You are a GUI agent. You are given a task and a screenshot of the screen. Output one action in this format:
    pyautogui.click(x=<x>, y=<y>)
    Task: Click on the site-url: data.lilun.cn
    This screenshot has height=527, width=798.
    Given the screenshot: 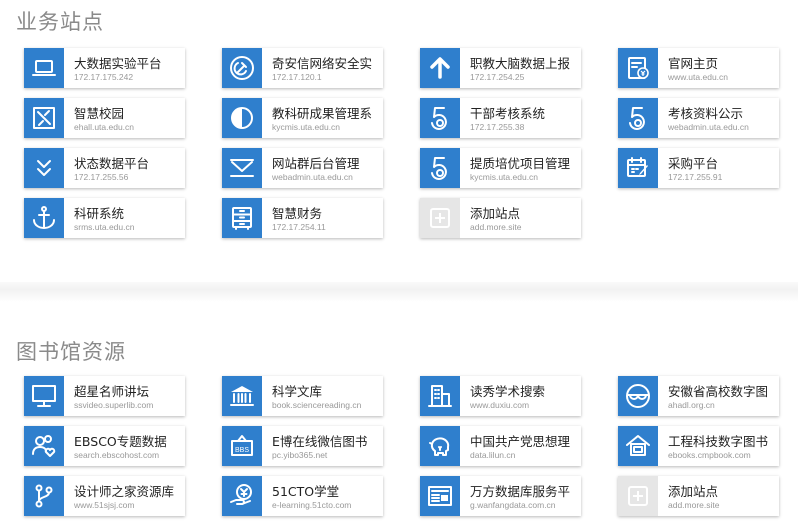 What is the action you would take?
    pyautogui.click(x=493, y=455)
    